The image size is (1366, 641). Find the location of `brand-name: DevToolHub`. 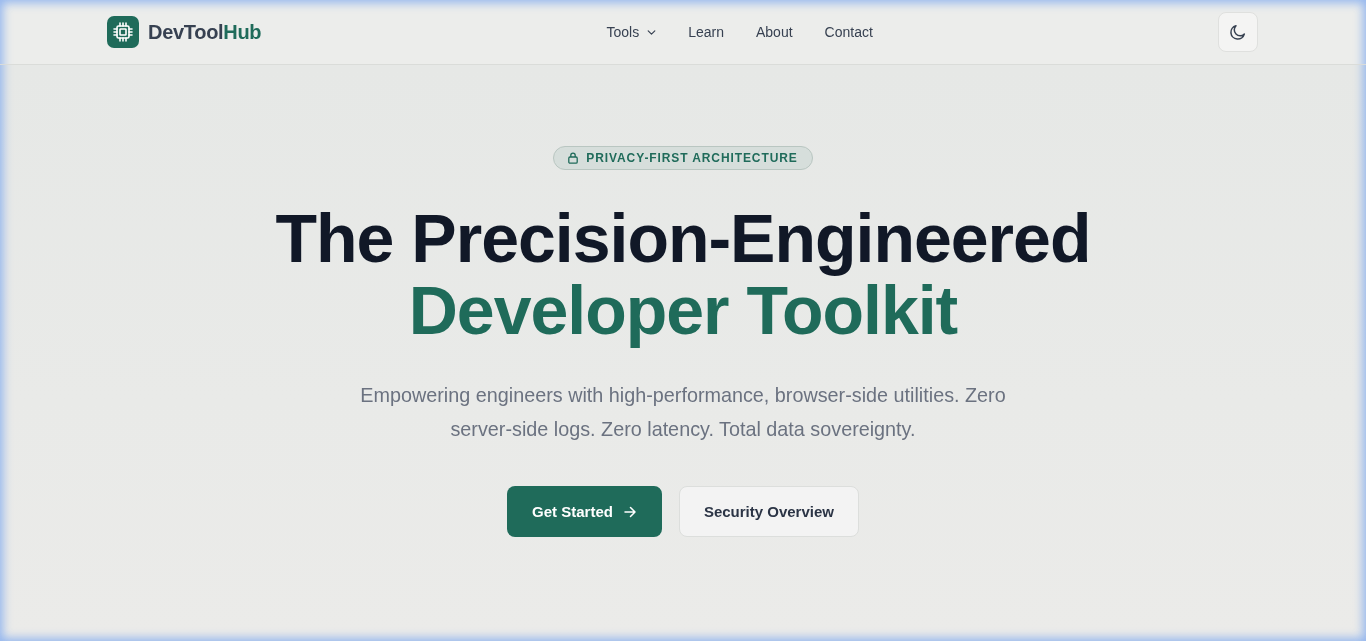

brand-name: DevToolHub is located at coordinates (205, 32).